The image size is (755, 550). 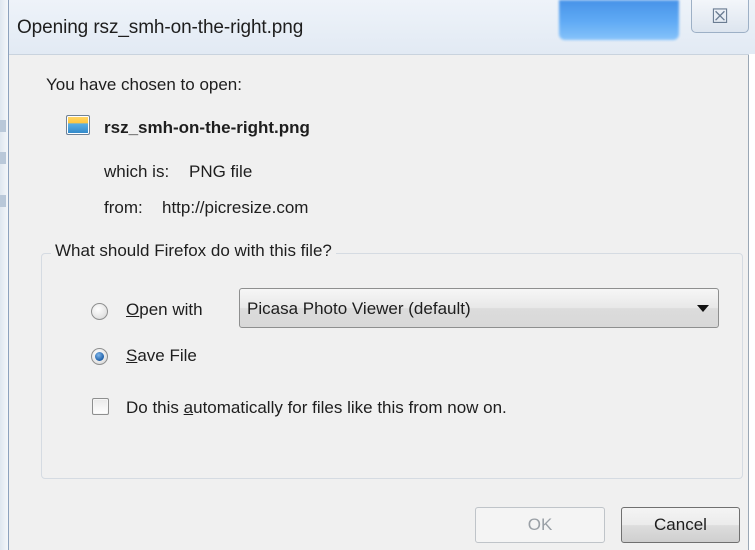 What do you see at coordinates (379, 54) in the screenshot?
I see `divider` at bounding box center [379, 54].